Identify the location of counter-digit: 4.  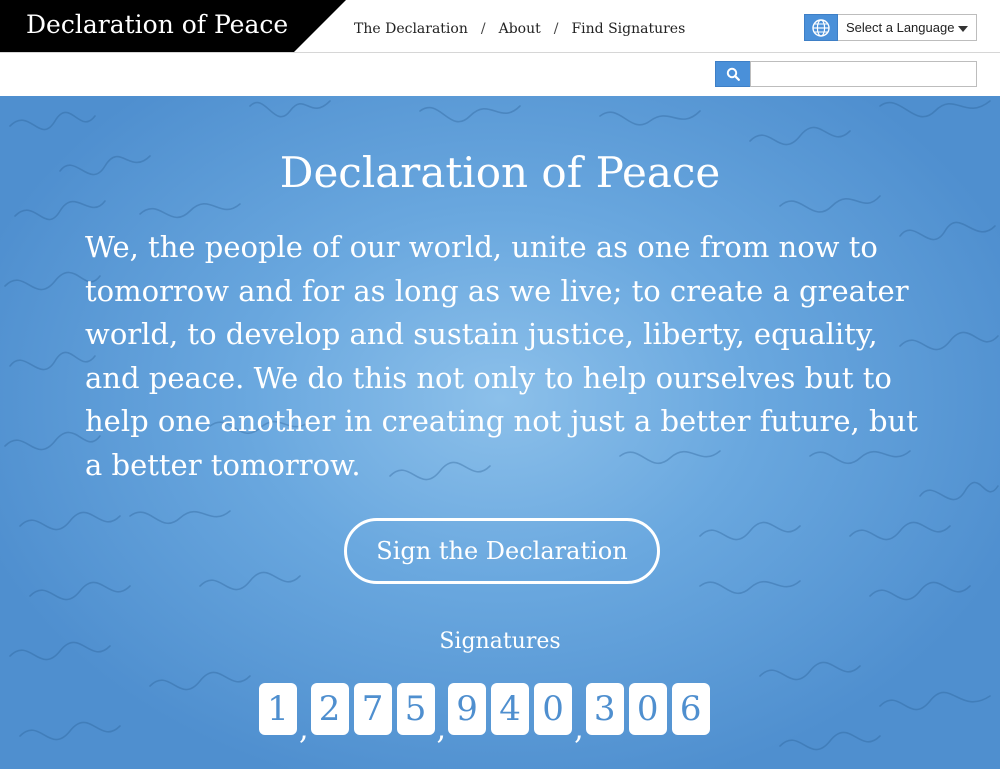
(510, 709).